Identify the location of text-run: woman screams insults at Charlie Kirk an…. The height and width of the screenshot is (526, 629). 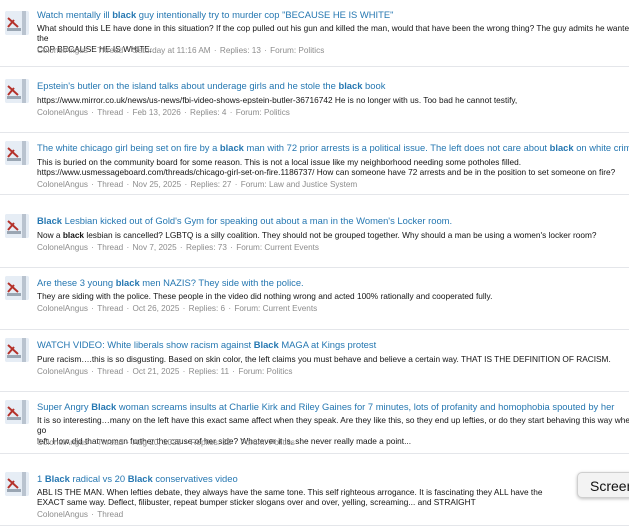
(365, 406).